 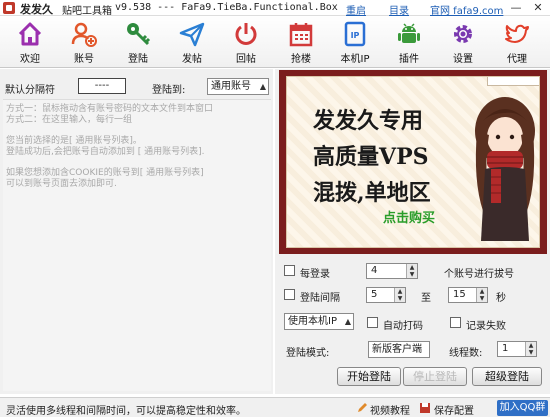 What do you see at coordinates (392, 271) in the screenshot?
I see `per-login-count-spinner: 4 ▲ ▼` at bounding box center [392, 271].